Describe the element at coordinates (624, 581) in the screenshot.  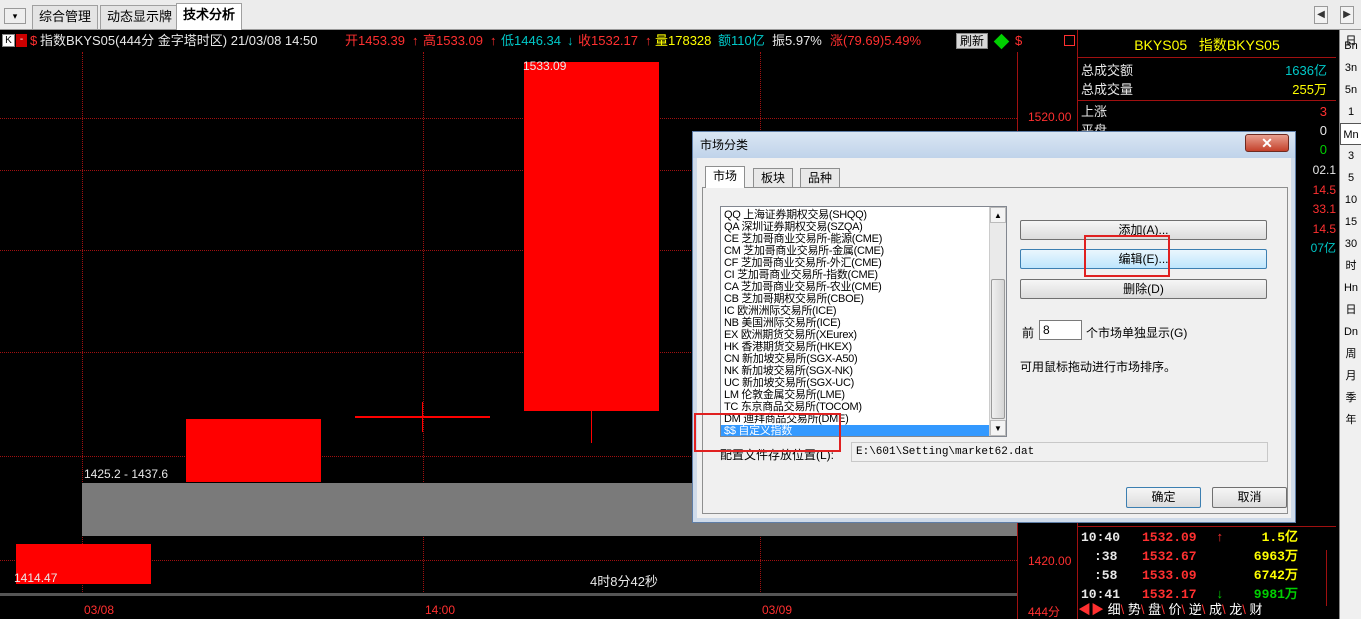
I see `countdown-label: 4时8分42秒` at that location.